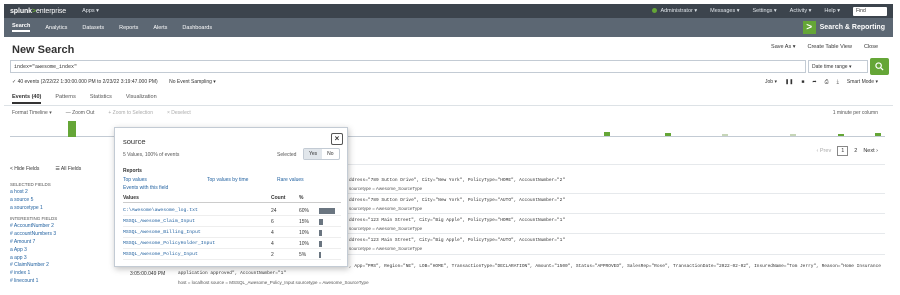  I want to click on value-count: 24, so click(274, 211).